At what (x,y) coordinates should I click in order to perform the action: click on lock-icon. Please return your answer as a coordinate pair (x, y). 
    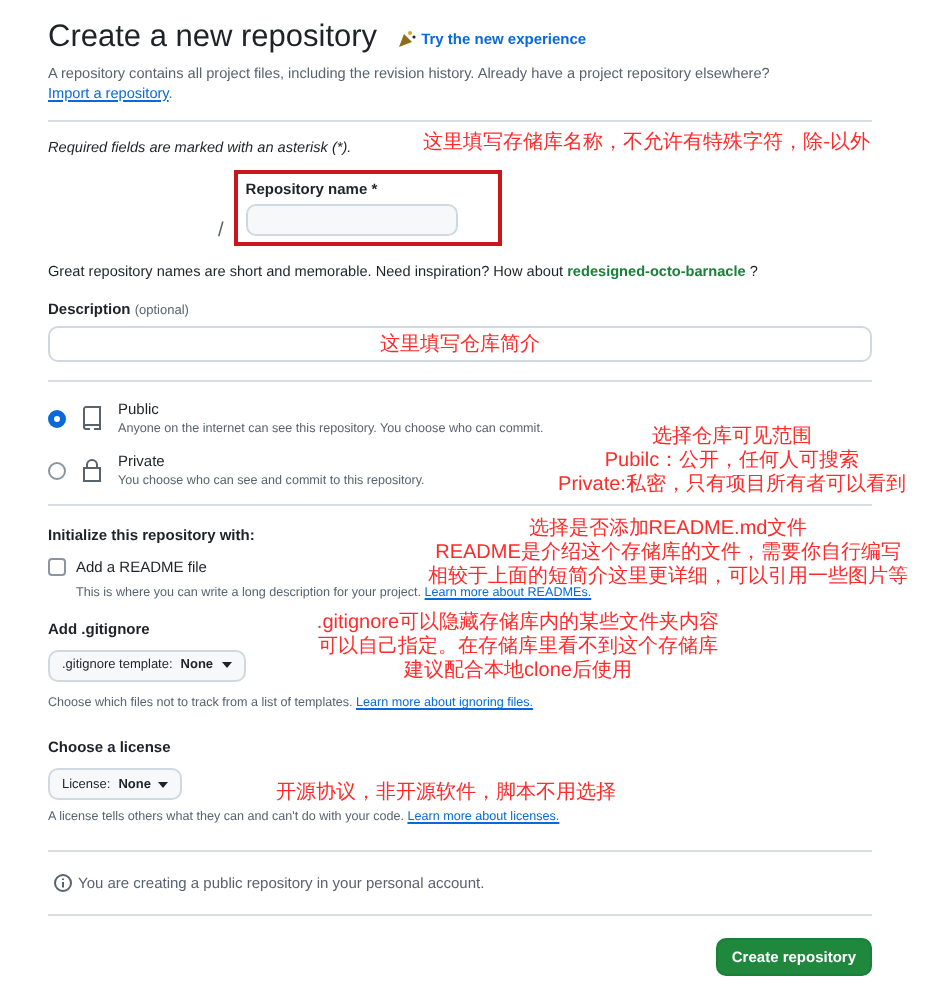
    Looking at the image, I should click on (92, 470).